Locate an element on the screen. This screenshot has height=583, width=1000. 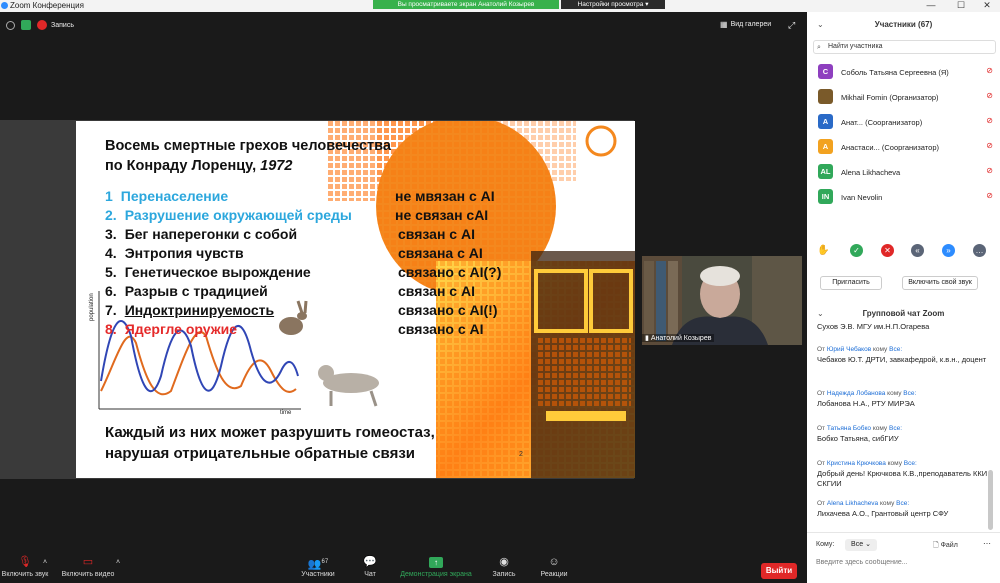
file-button: 🗋 Файл is located at coordinates (945, 546).